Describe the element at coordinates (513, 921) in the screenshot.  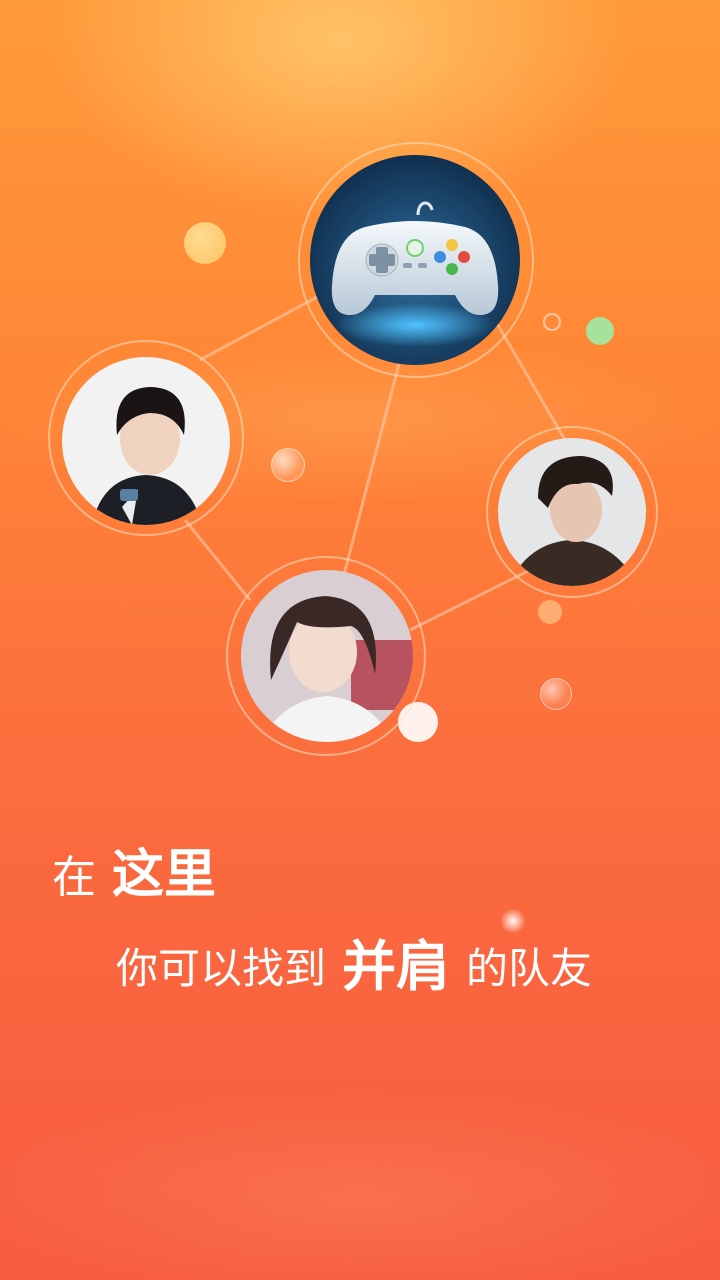
I see `sparkle-decoration` at that location.